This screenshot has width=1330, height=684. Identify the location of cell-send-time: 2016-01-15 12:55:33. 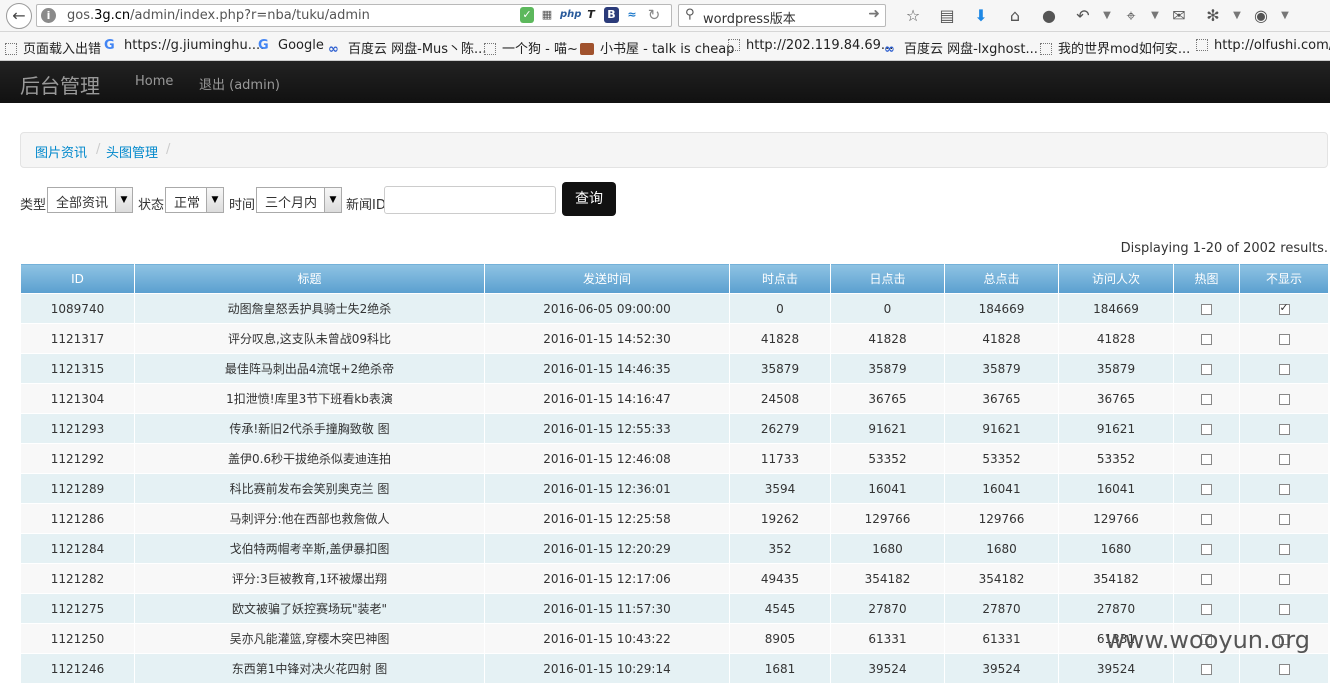
(607, 428).